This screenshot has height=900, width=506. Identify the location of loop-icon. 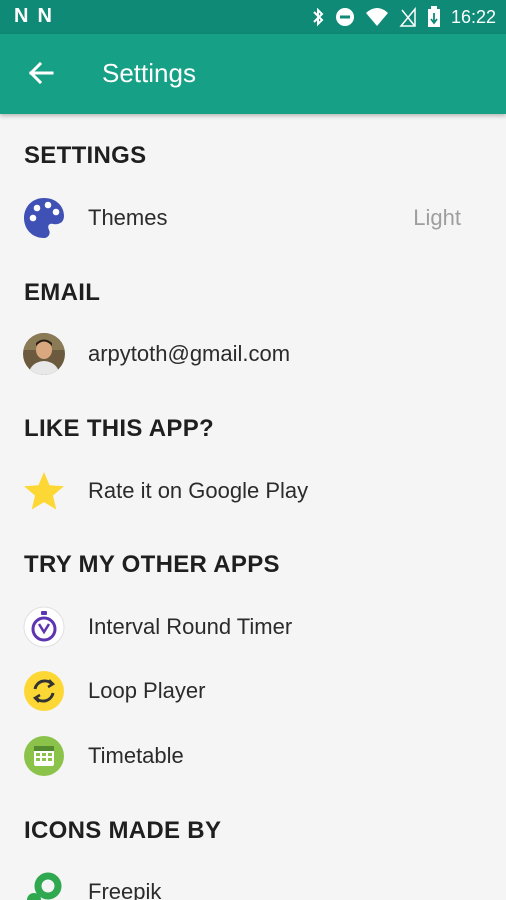
(44, 691).